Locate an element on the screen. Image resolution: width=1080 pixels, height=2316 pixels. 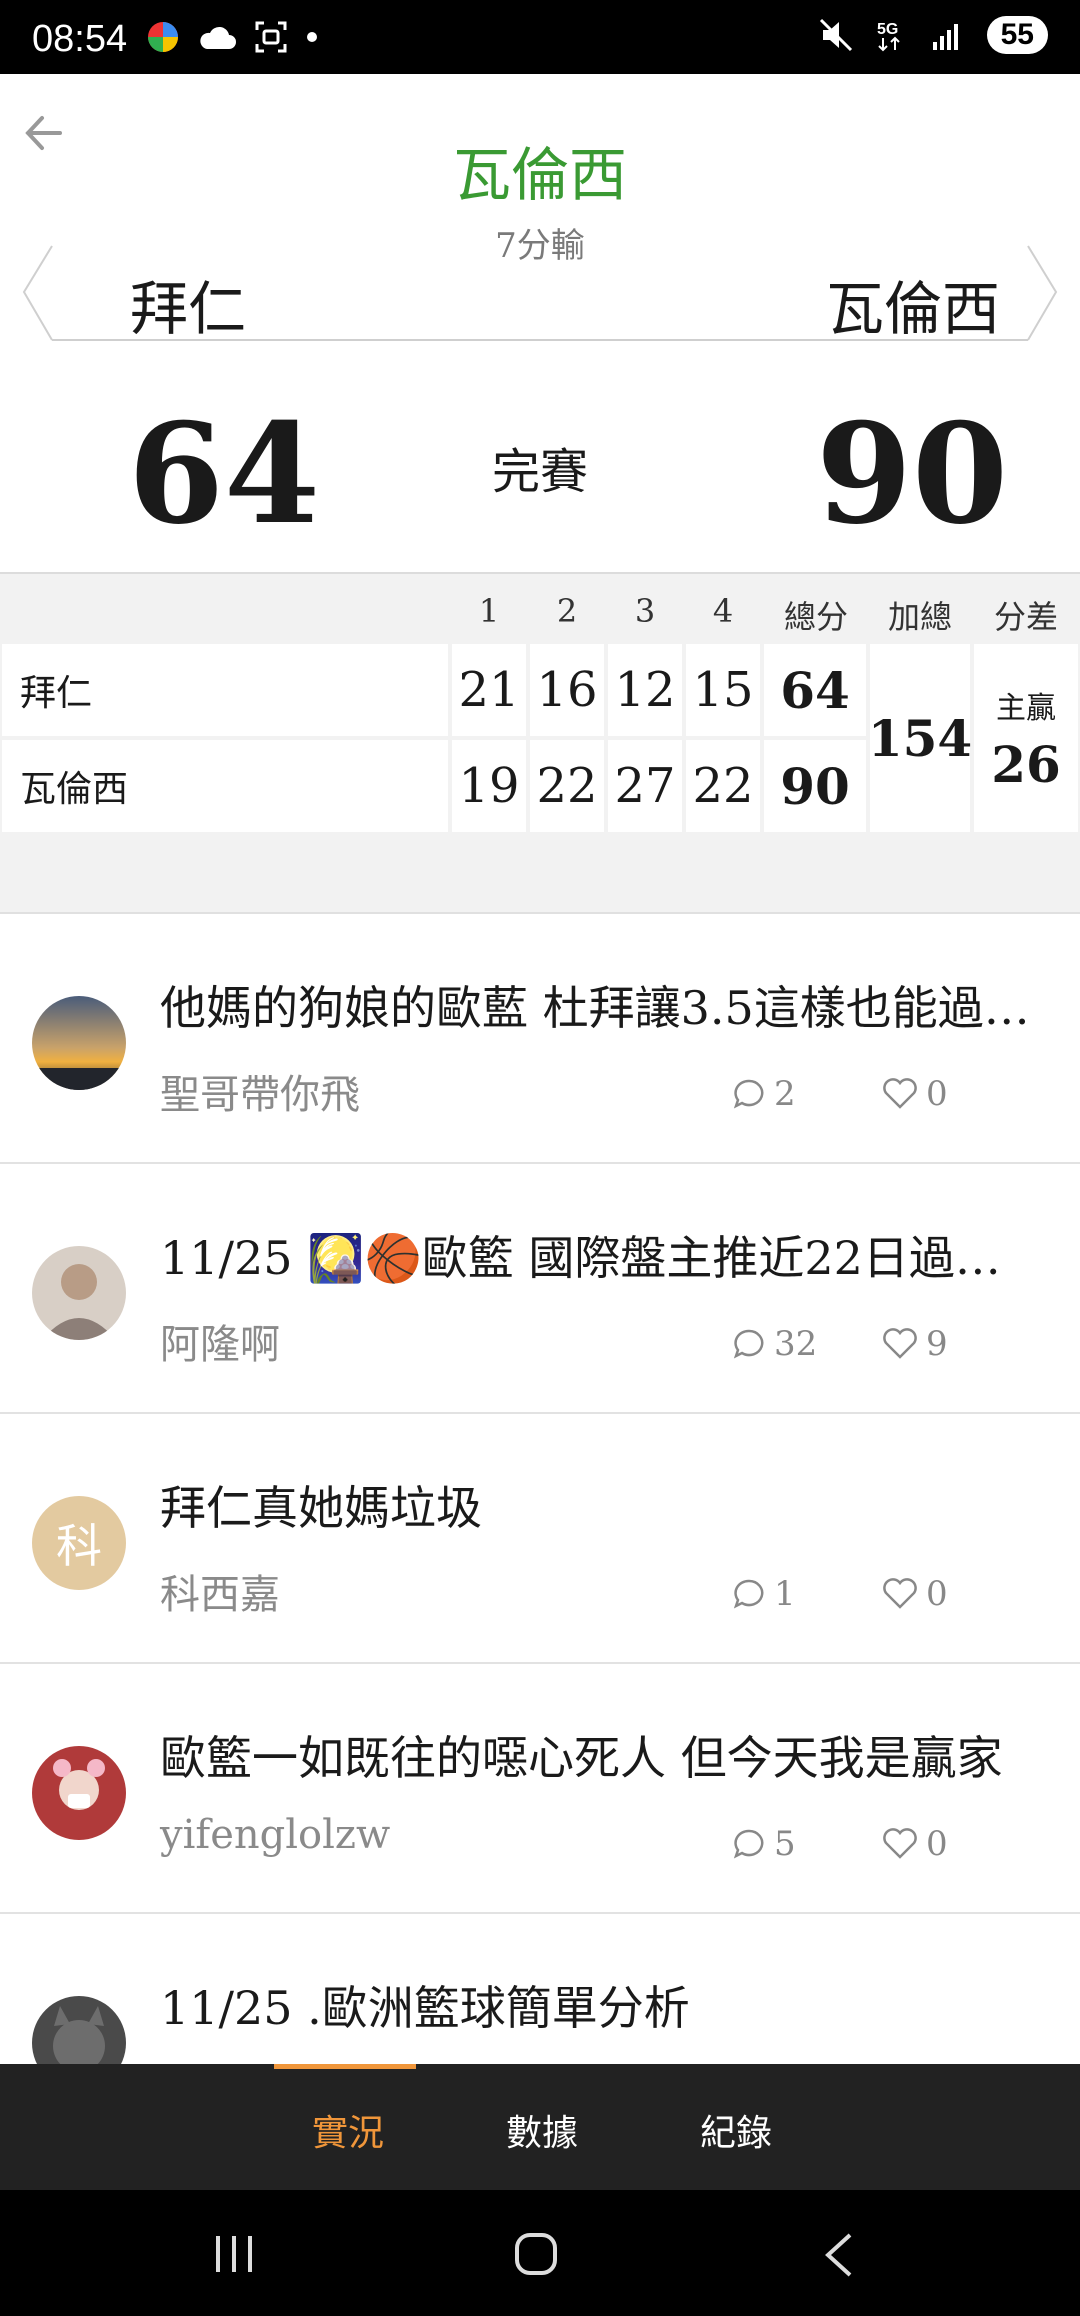
header-q3: 3 is located at coordinates (645, 611).